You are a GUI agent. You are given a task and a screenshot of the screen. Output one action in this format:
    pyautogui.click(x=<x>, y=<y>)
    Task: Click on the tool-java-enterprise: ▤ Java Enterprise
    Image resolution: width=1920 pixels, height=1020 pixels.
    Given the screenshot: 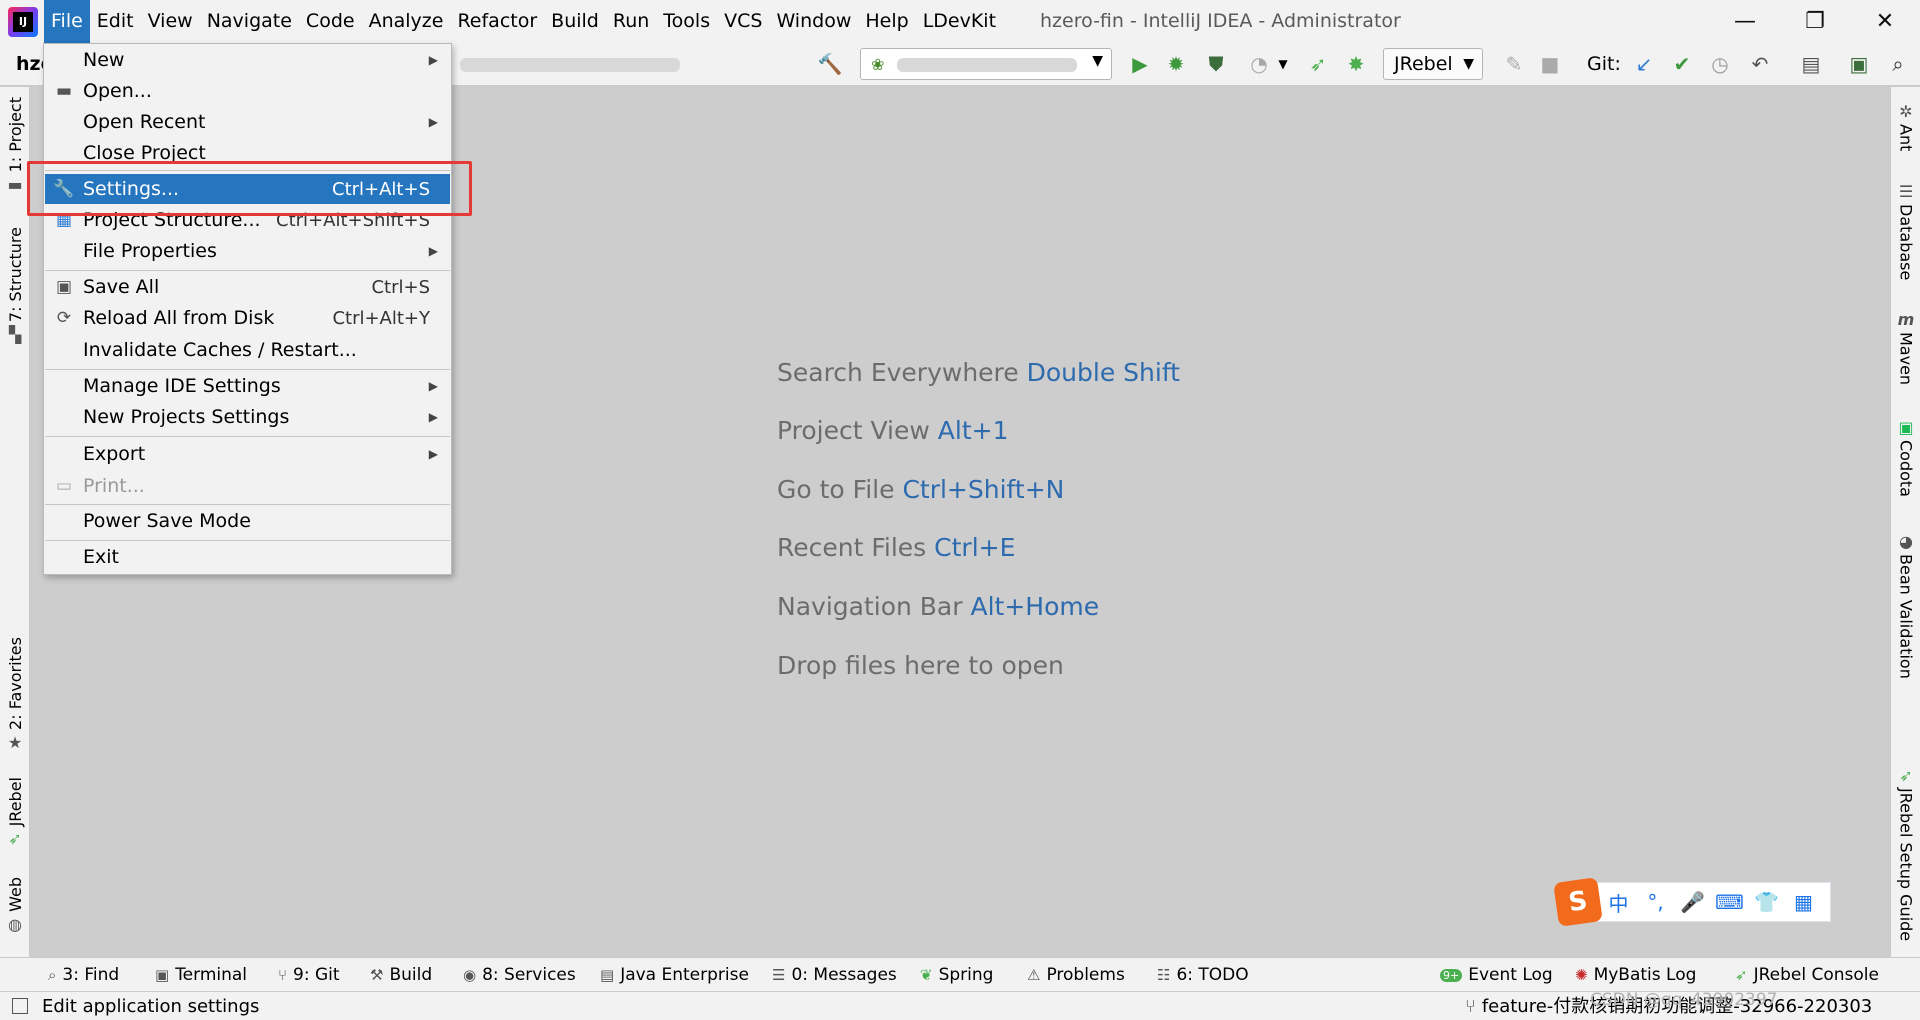 What is the action you would take?
    pyautogui.click(x=674, y=975)
    